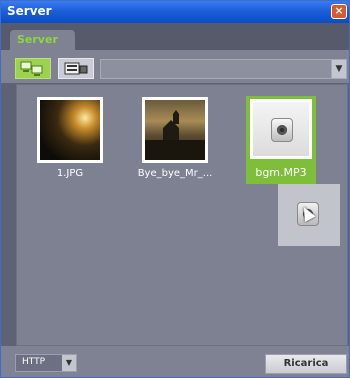 This screenshot has width=350, height=378. I want to click on protocol-value: HTTP, so click(34, 362).